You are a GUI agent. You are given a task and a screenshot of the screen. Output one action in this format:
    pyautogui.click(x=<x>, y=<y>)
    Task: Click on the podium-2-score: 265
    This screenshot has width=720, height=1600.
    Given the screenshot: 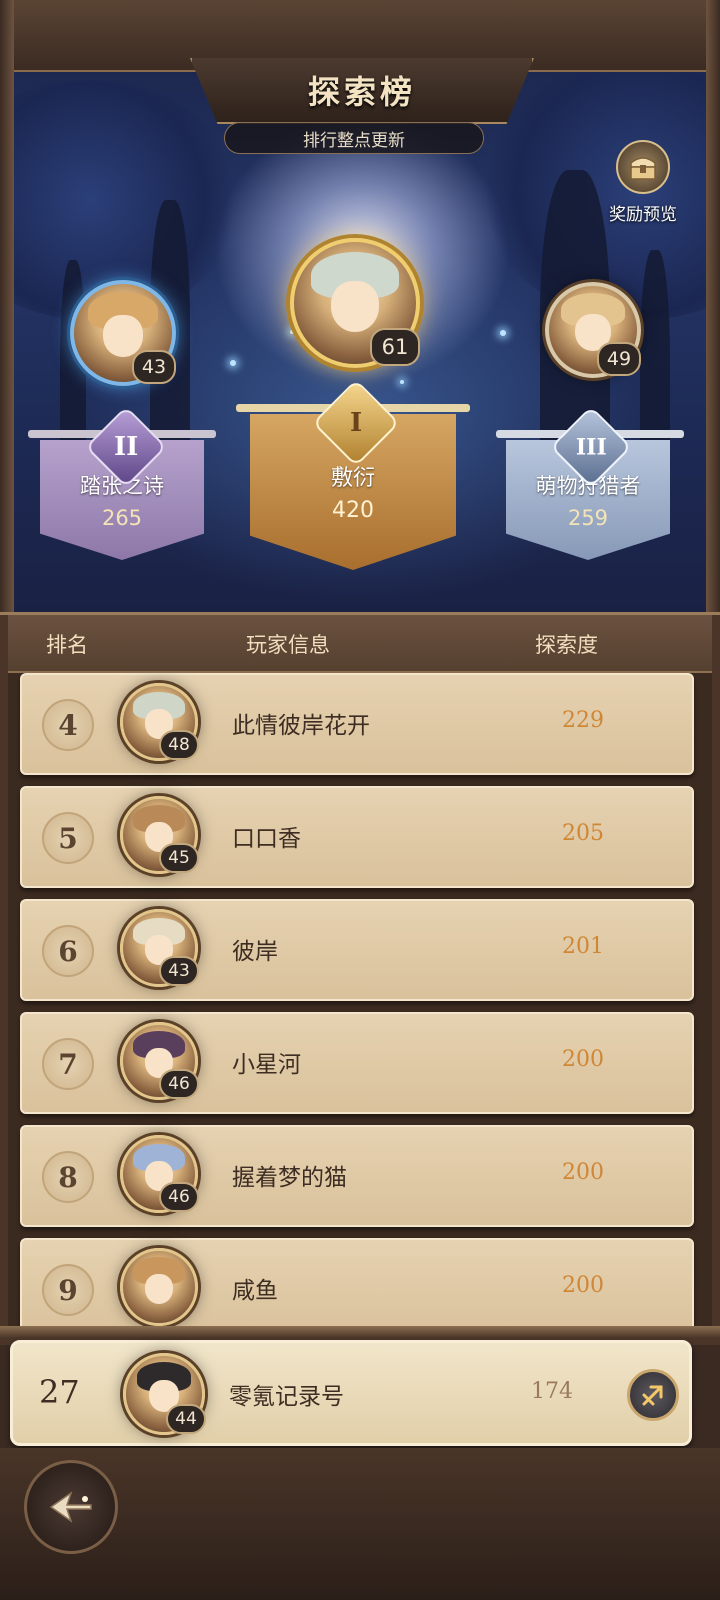 What is the action you would take?
    pyautogui.click(x=122, y=518)
    